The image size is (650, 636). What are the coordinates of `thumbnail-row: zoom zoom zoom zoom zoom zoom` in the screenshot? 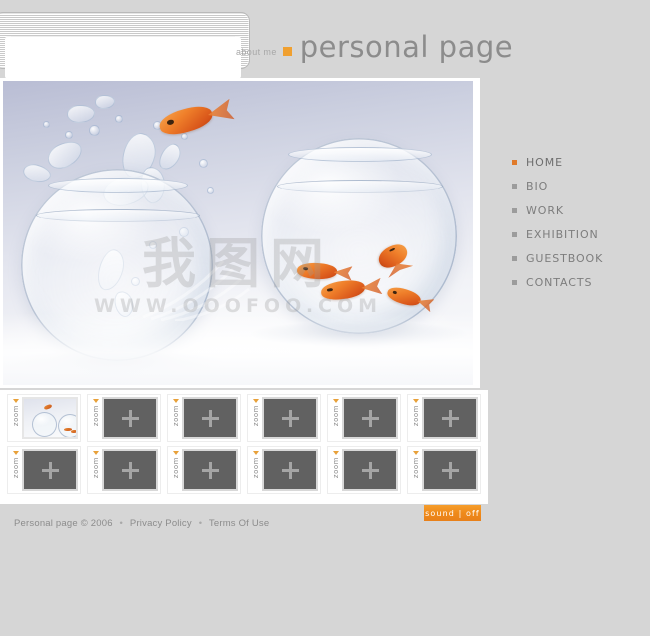 It's located at (247, 470).